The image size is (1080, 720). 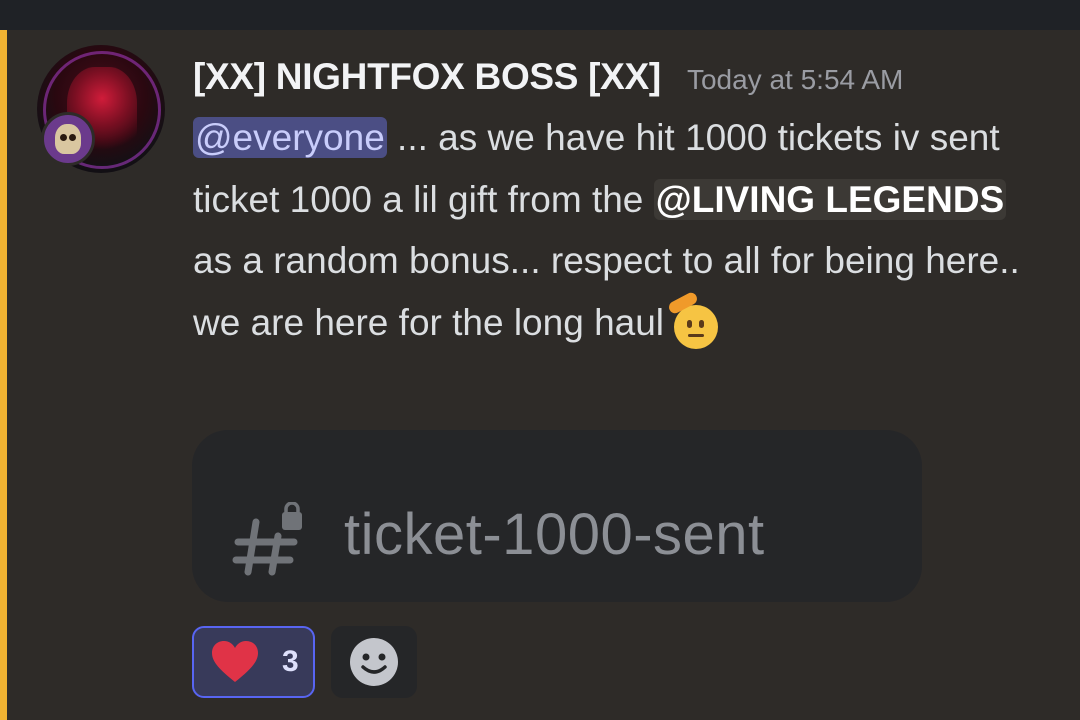 I want to click on locked-channel-hash-icon, so click(x=267, y=539).